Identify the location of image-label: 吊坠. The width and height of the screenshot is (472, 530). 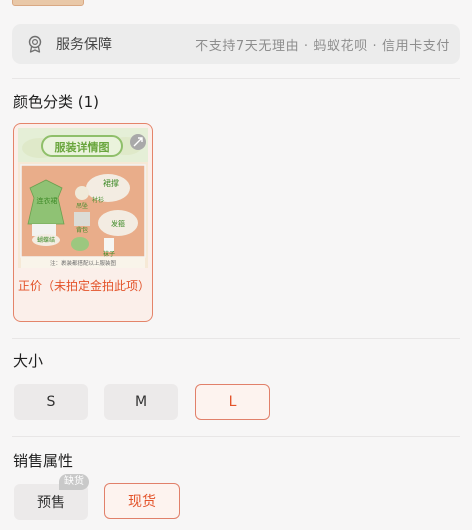
(82, 206).